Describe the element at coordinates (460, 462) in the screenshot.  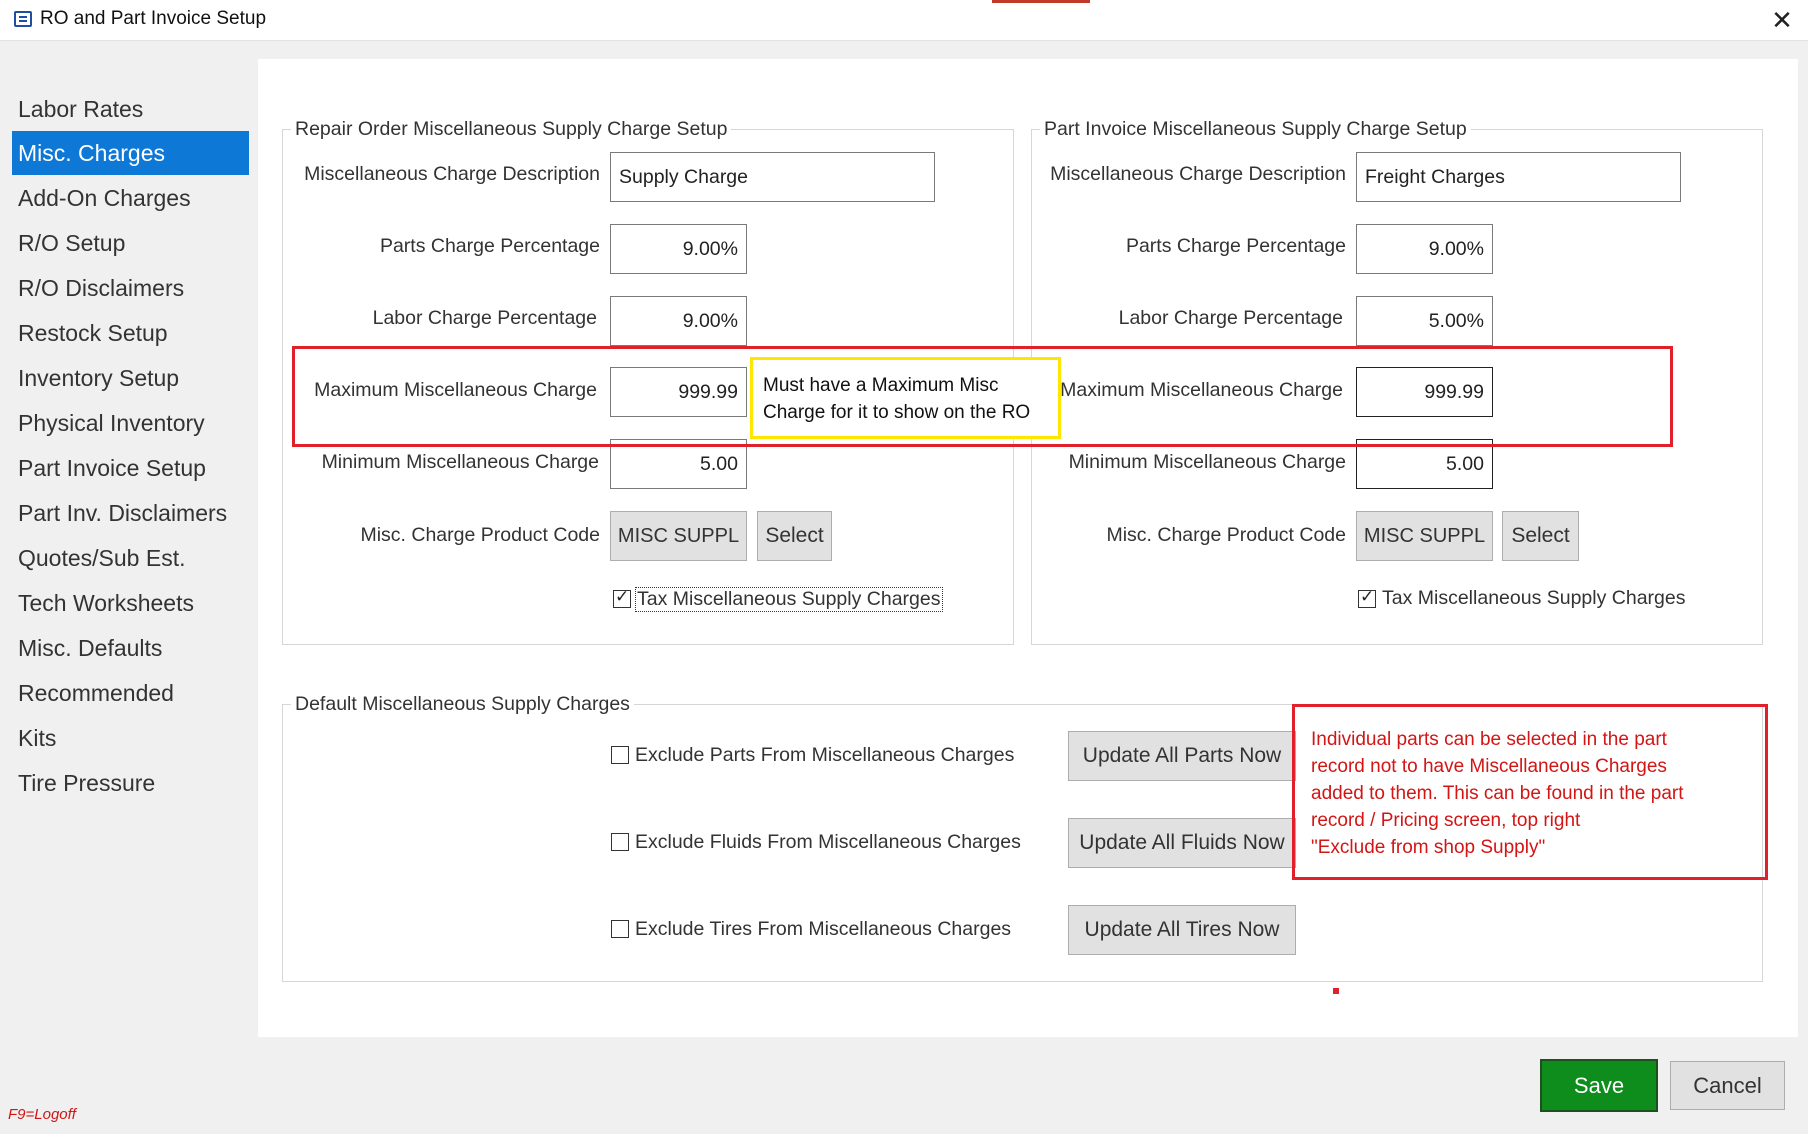
I see `ro-min-label: Minimum Miscellaneous Charge` at that location.